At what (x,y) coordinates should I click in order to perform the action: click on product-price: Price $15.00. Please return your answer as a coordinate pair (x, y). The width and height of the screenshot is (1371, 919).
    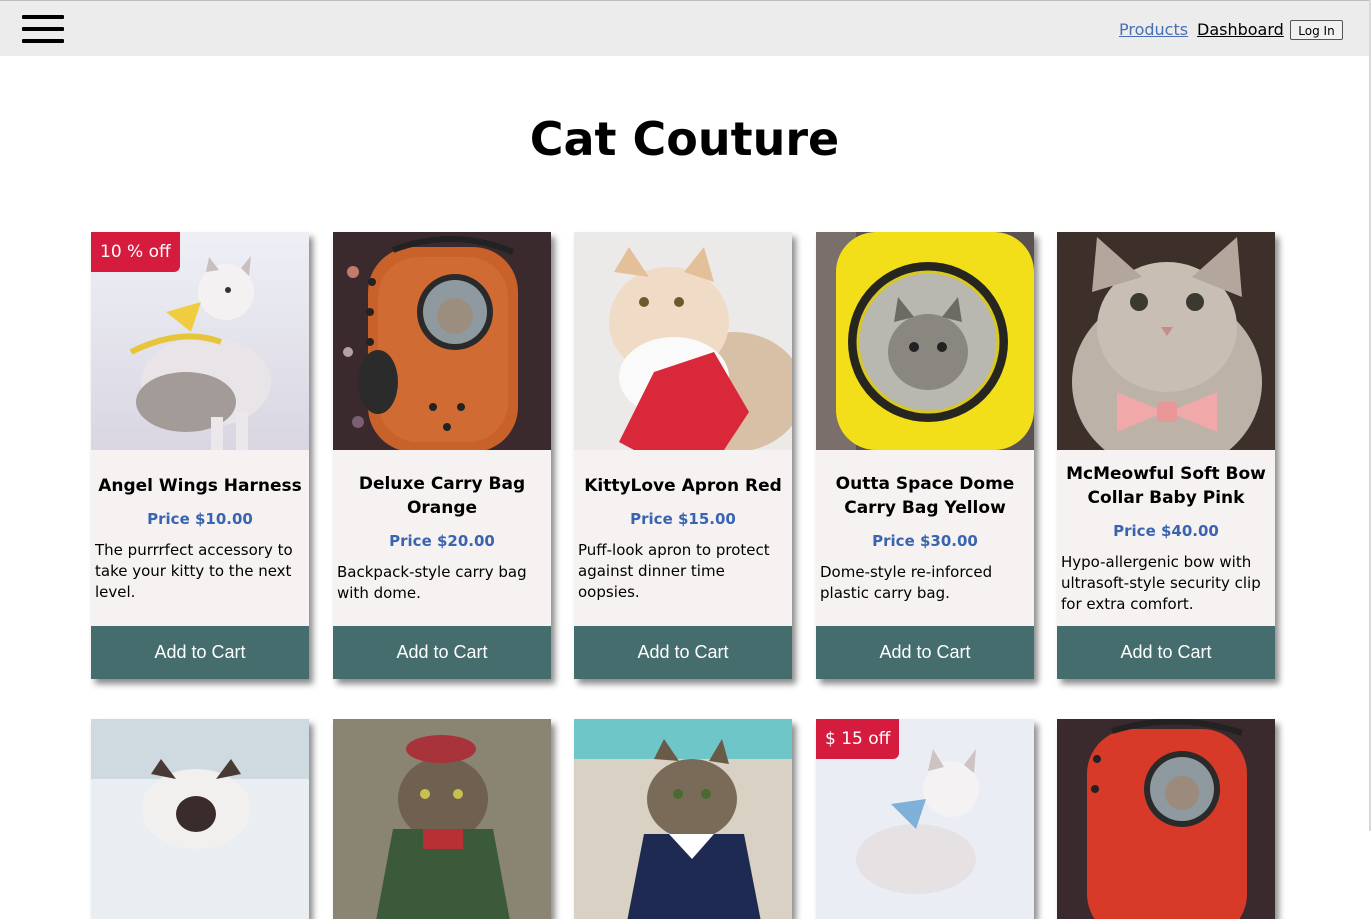
    Looking at the image, I should click on (683, 518).